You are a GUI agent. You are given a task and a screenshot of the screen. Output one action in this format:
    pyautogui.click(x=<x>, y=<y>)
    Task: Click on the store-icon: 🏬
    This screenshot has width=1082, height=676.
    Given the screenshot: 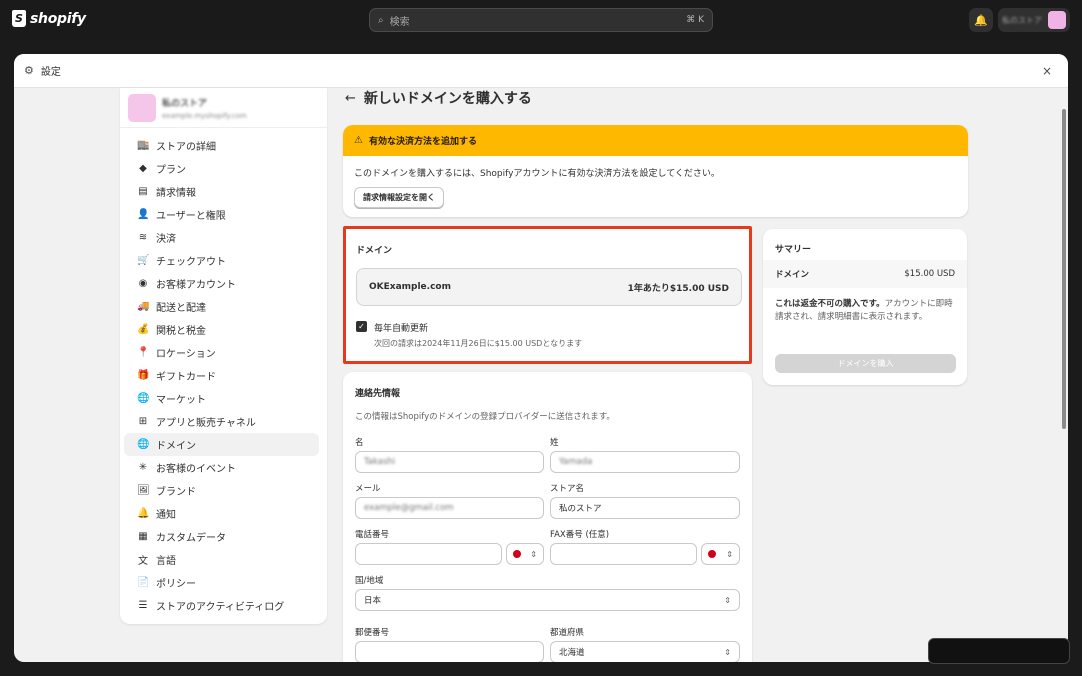 What is the action you would take?
    pyautogui.click(x=143, y=145)
    